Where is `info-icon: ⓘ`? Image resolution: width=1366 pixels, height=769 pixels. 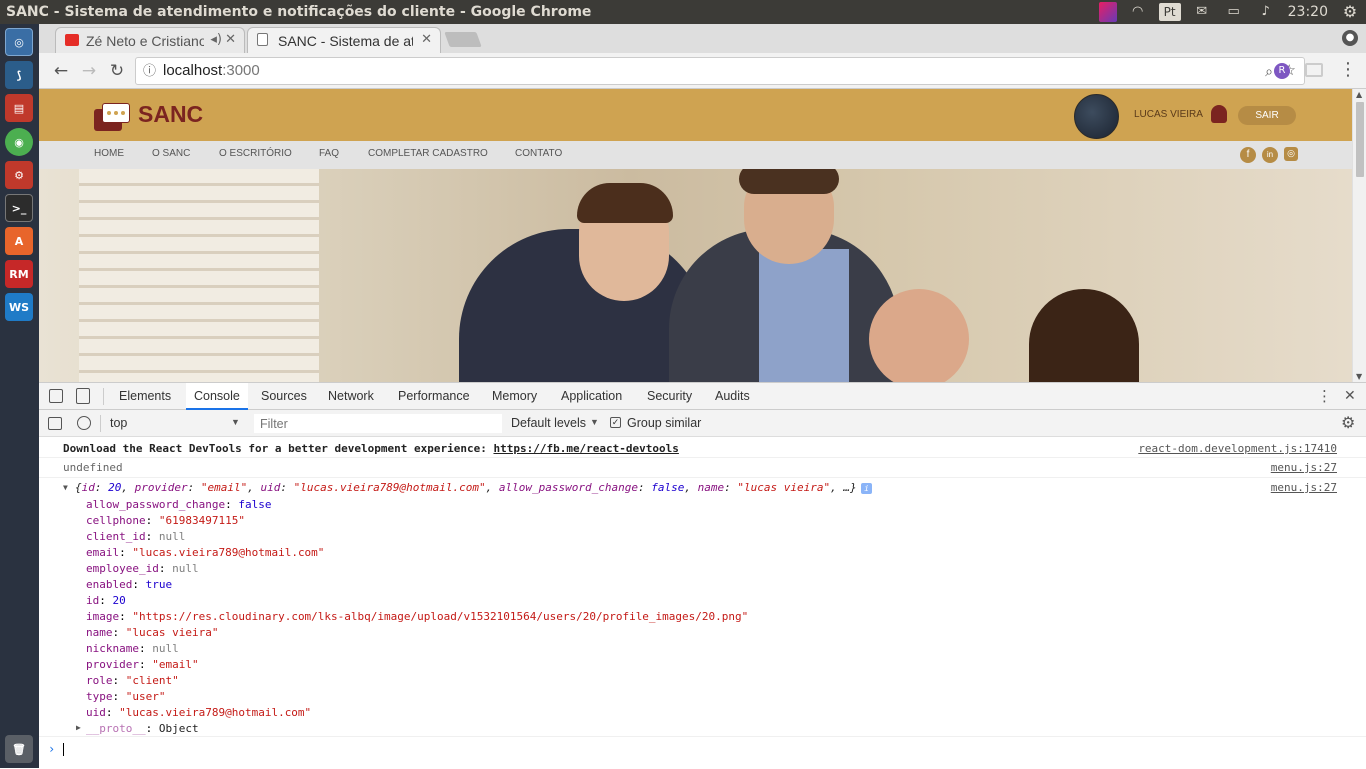 info-icon: ⓘ is located at coordinates (149, 71).